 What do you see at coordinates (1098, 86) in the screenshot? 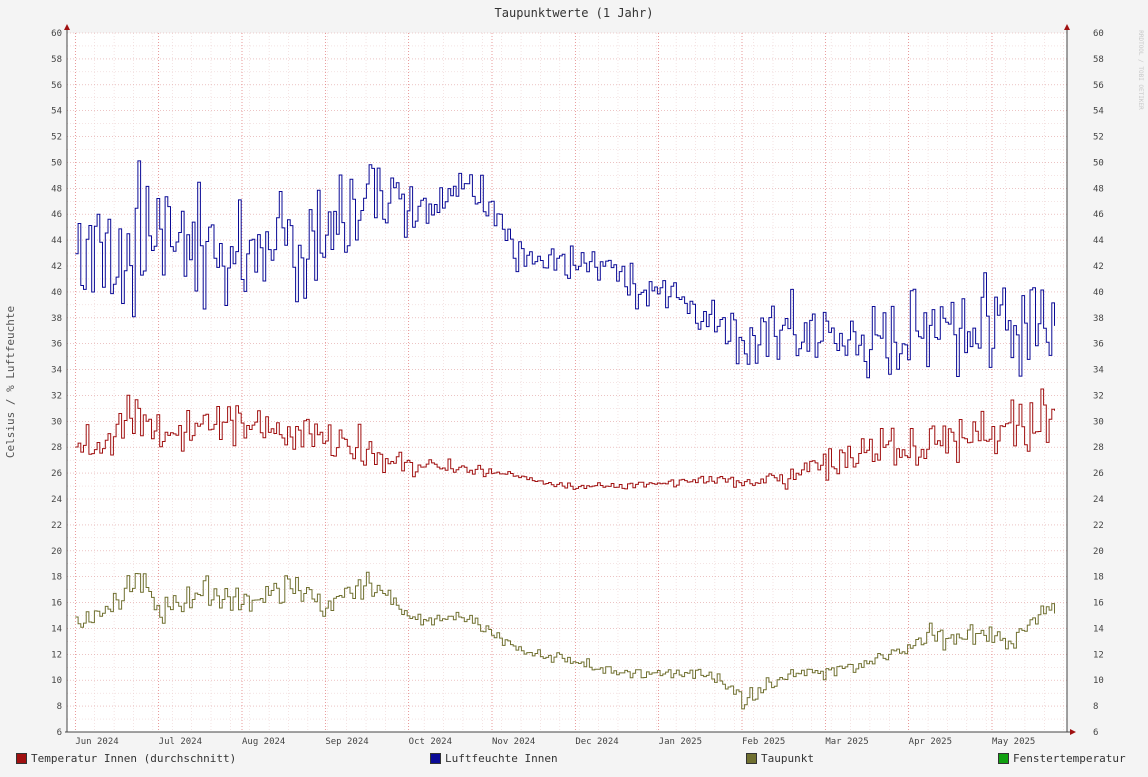
I see `y-tick-label-right: 56` at bounding box center [1098, 86].